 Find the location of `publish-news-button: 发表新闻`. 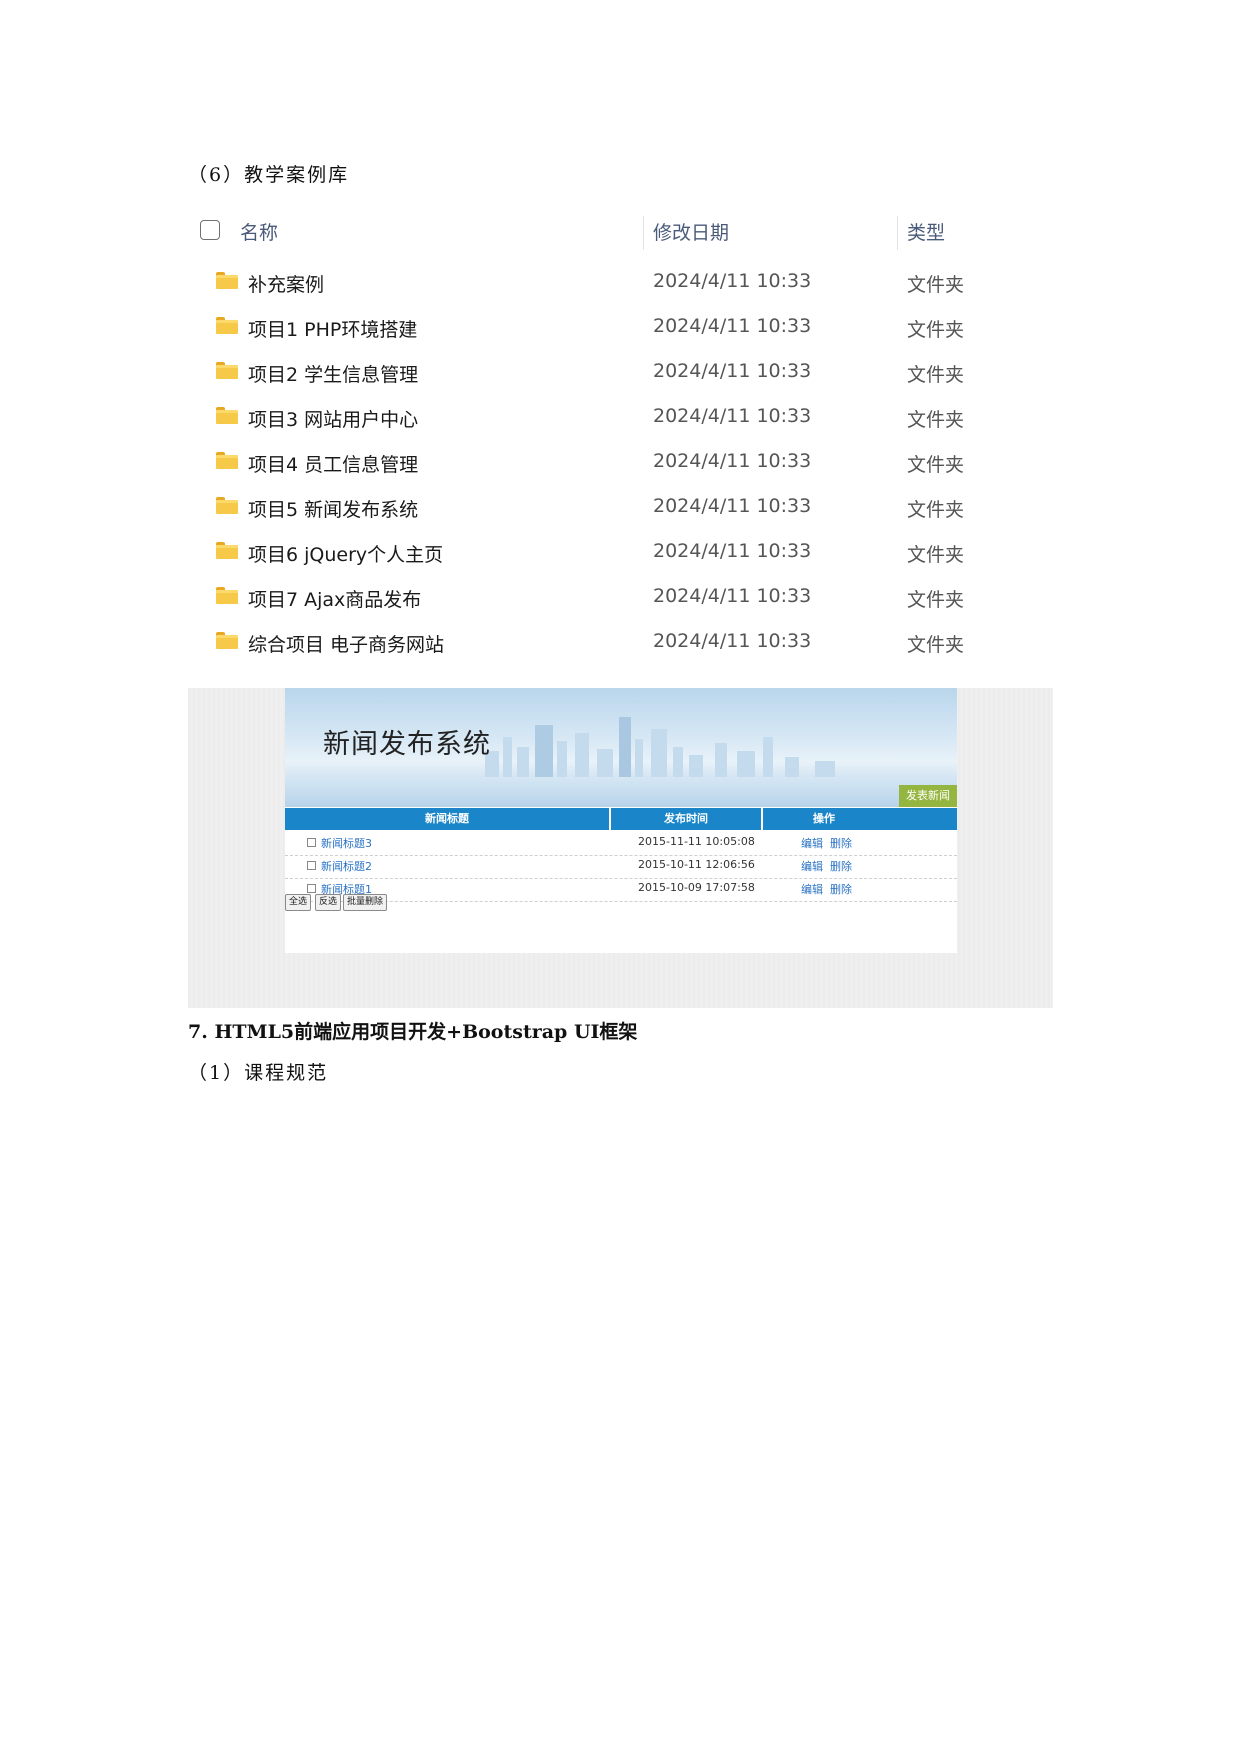

publish-news-button: 发表新闻 is located at coordinates (928, 796).